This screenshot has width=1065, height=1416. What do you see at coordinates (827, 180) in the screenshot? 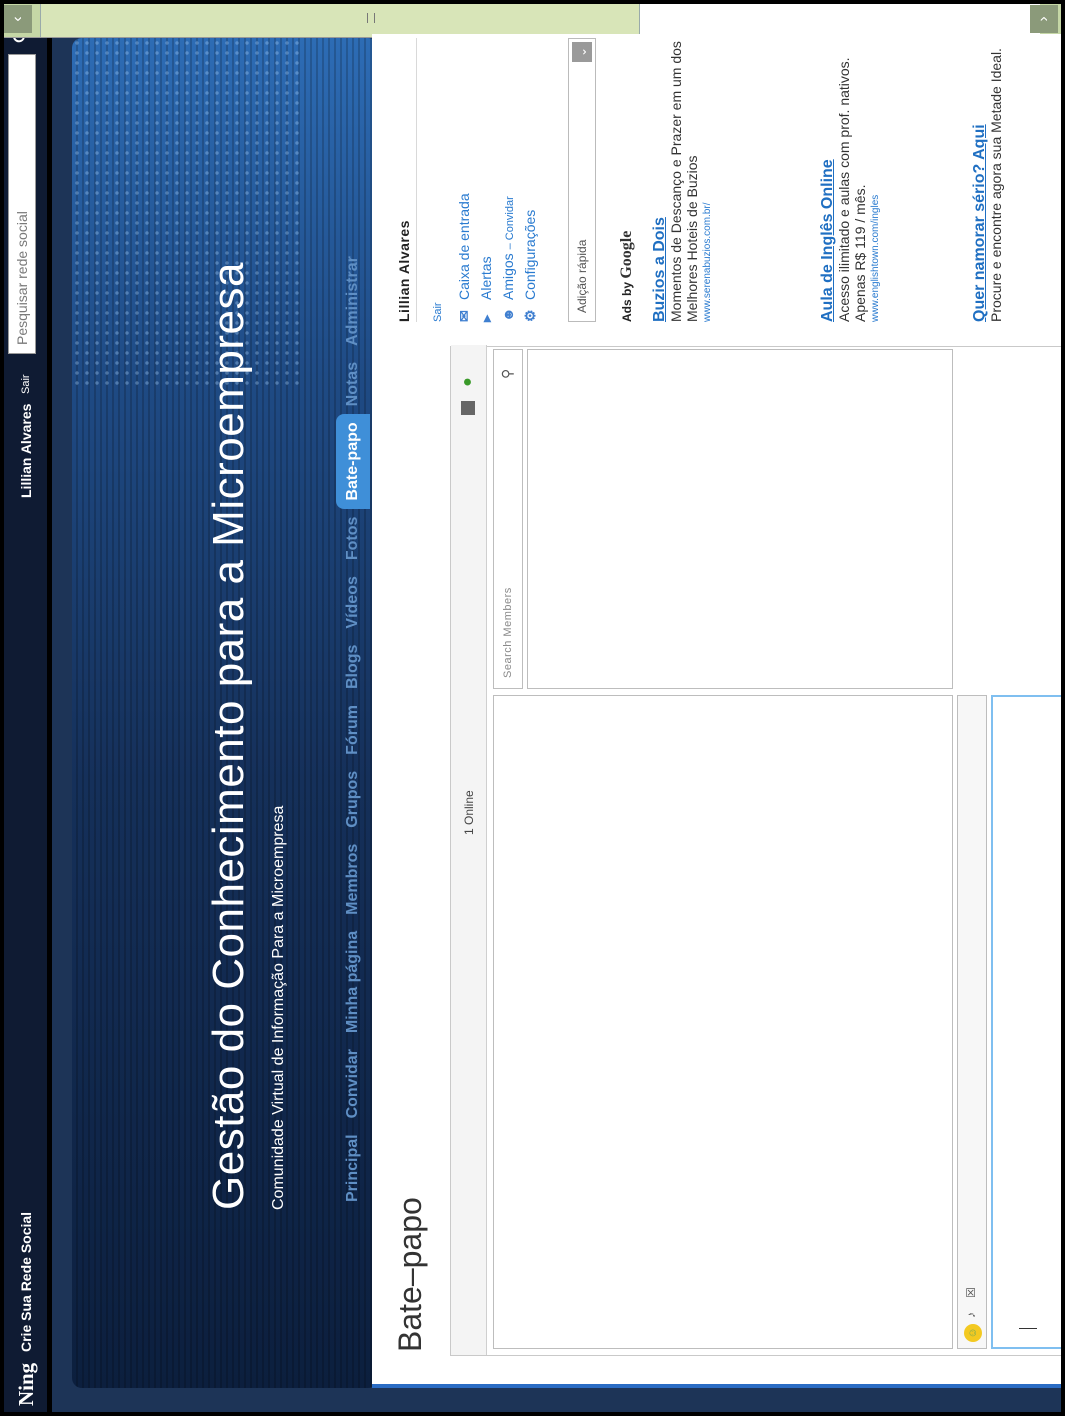
I see `ad-title: Aula de Inglês Online` at bounding box center [827, 180].